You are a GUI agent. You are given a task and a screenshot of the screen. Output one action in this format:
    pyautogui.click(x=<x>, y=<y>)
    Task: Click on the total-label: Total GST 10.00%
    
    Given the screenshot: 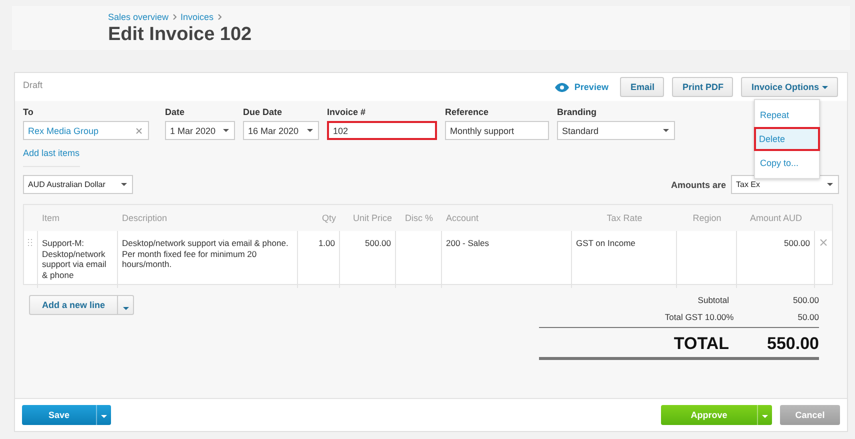 What is the action you would take?
    pyautogui.click(x=699, y=317)
    